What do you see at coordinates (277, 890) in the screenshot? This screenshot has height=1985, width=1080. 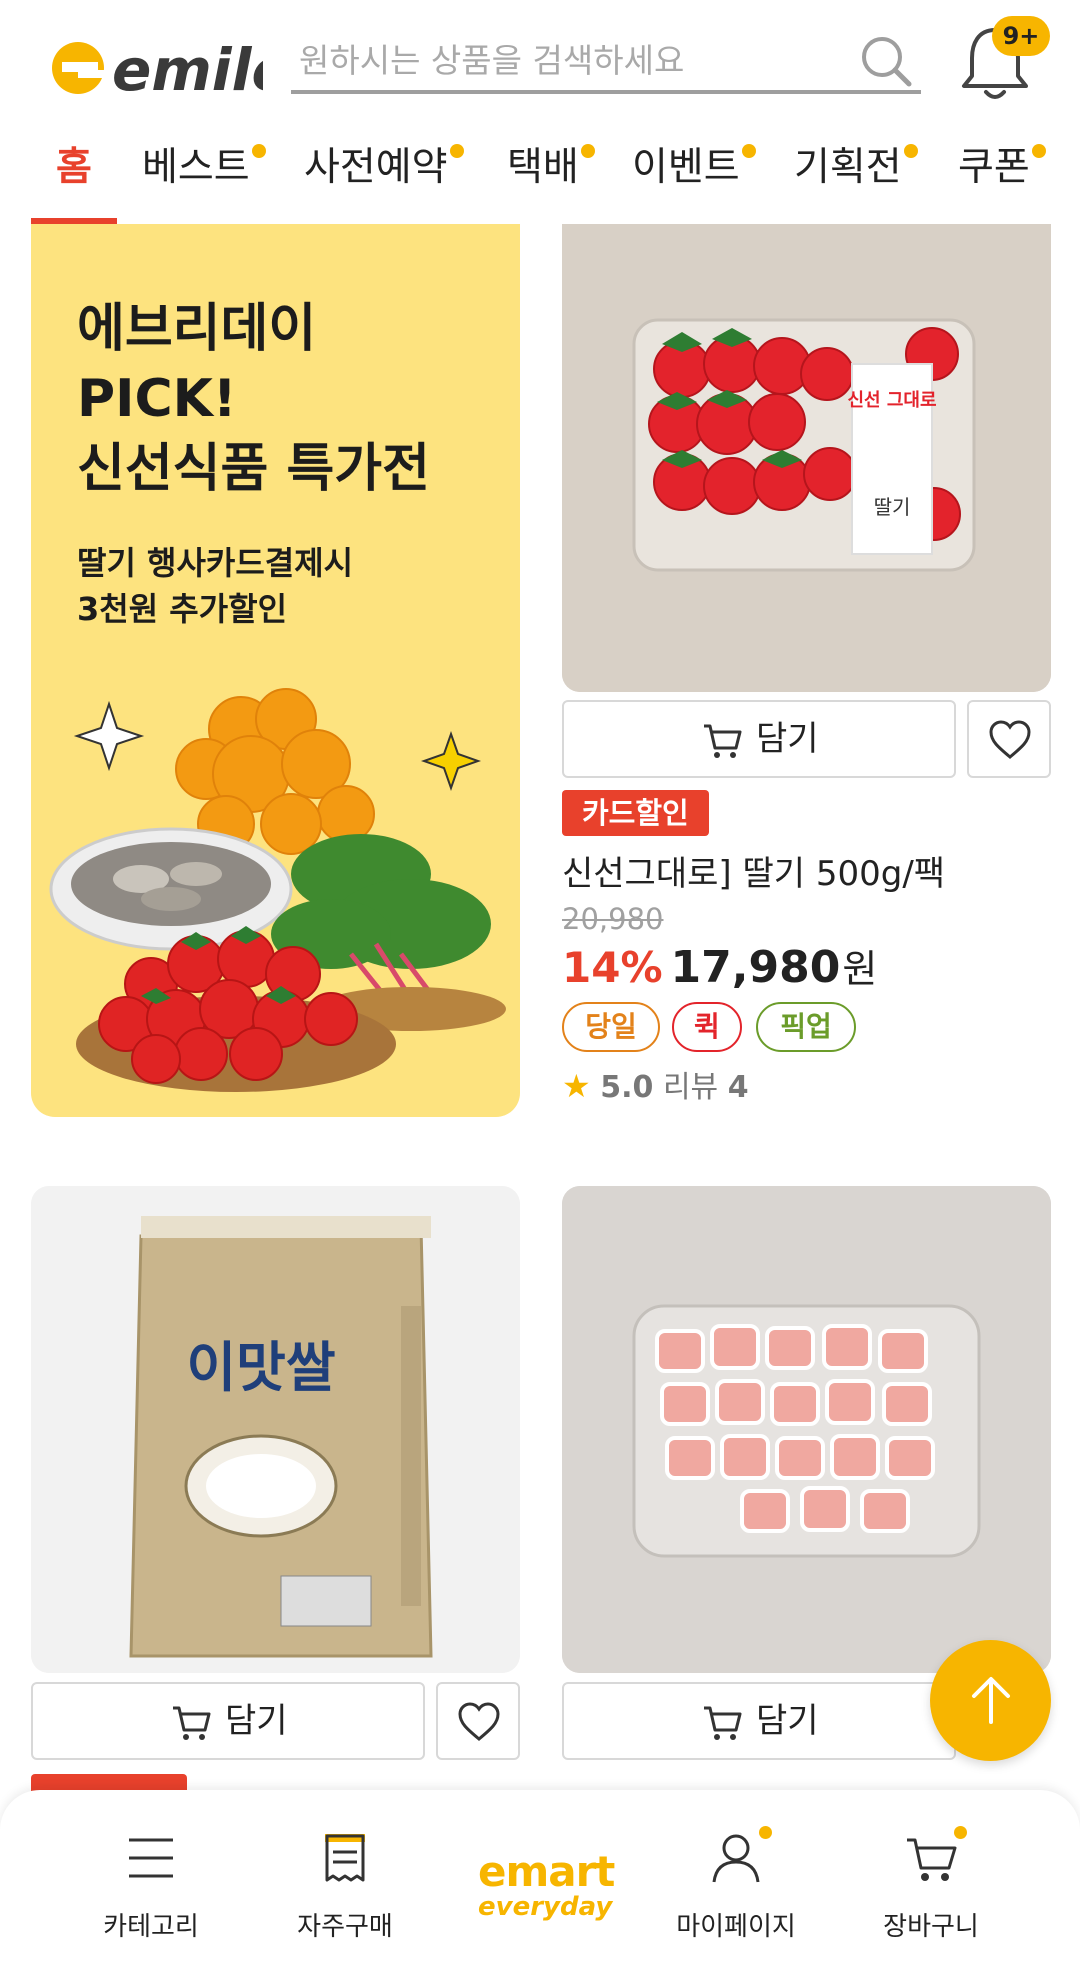 I see `fresh-food-illustration` at bounding box center [277, 890].